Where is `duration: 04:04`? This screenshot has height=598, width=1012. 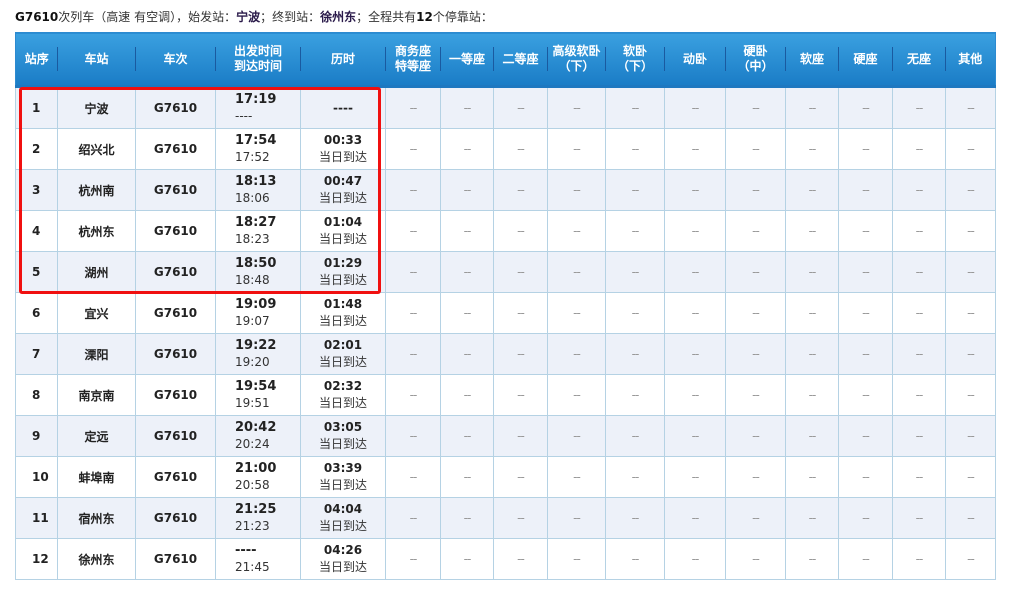 duration: 04:04 is located at coordinates (343, 509).